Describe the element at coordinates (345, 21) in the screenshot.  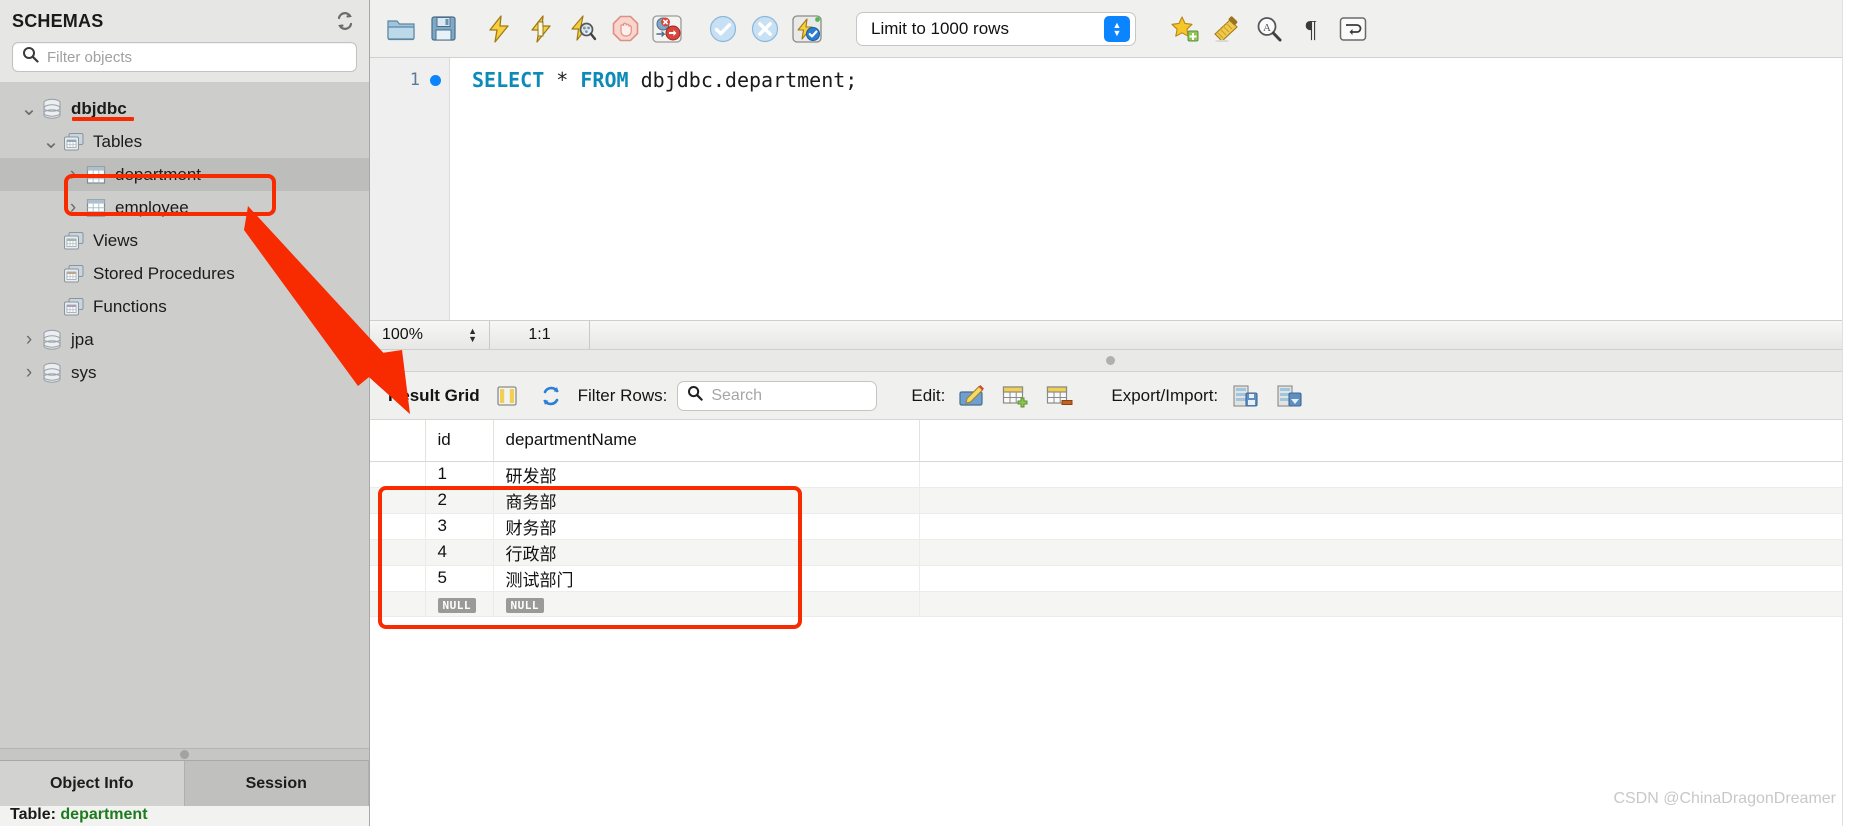
I see `refresh-icon` at that location.